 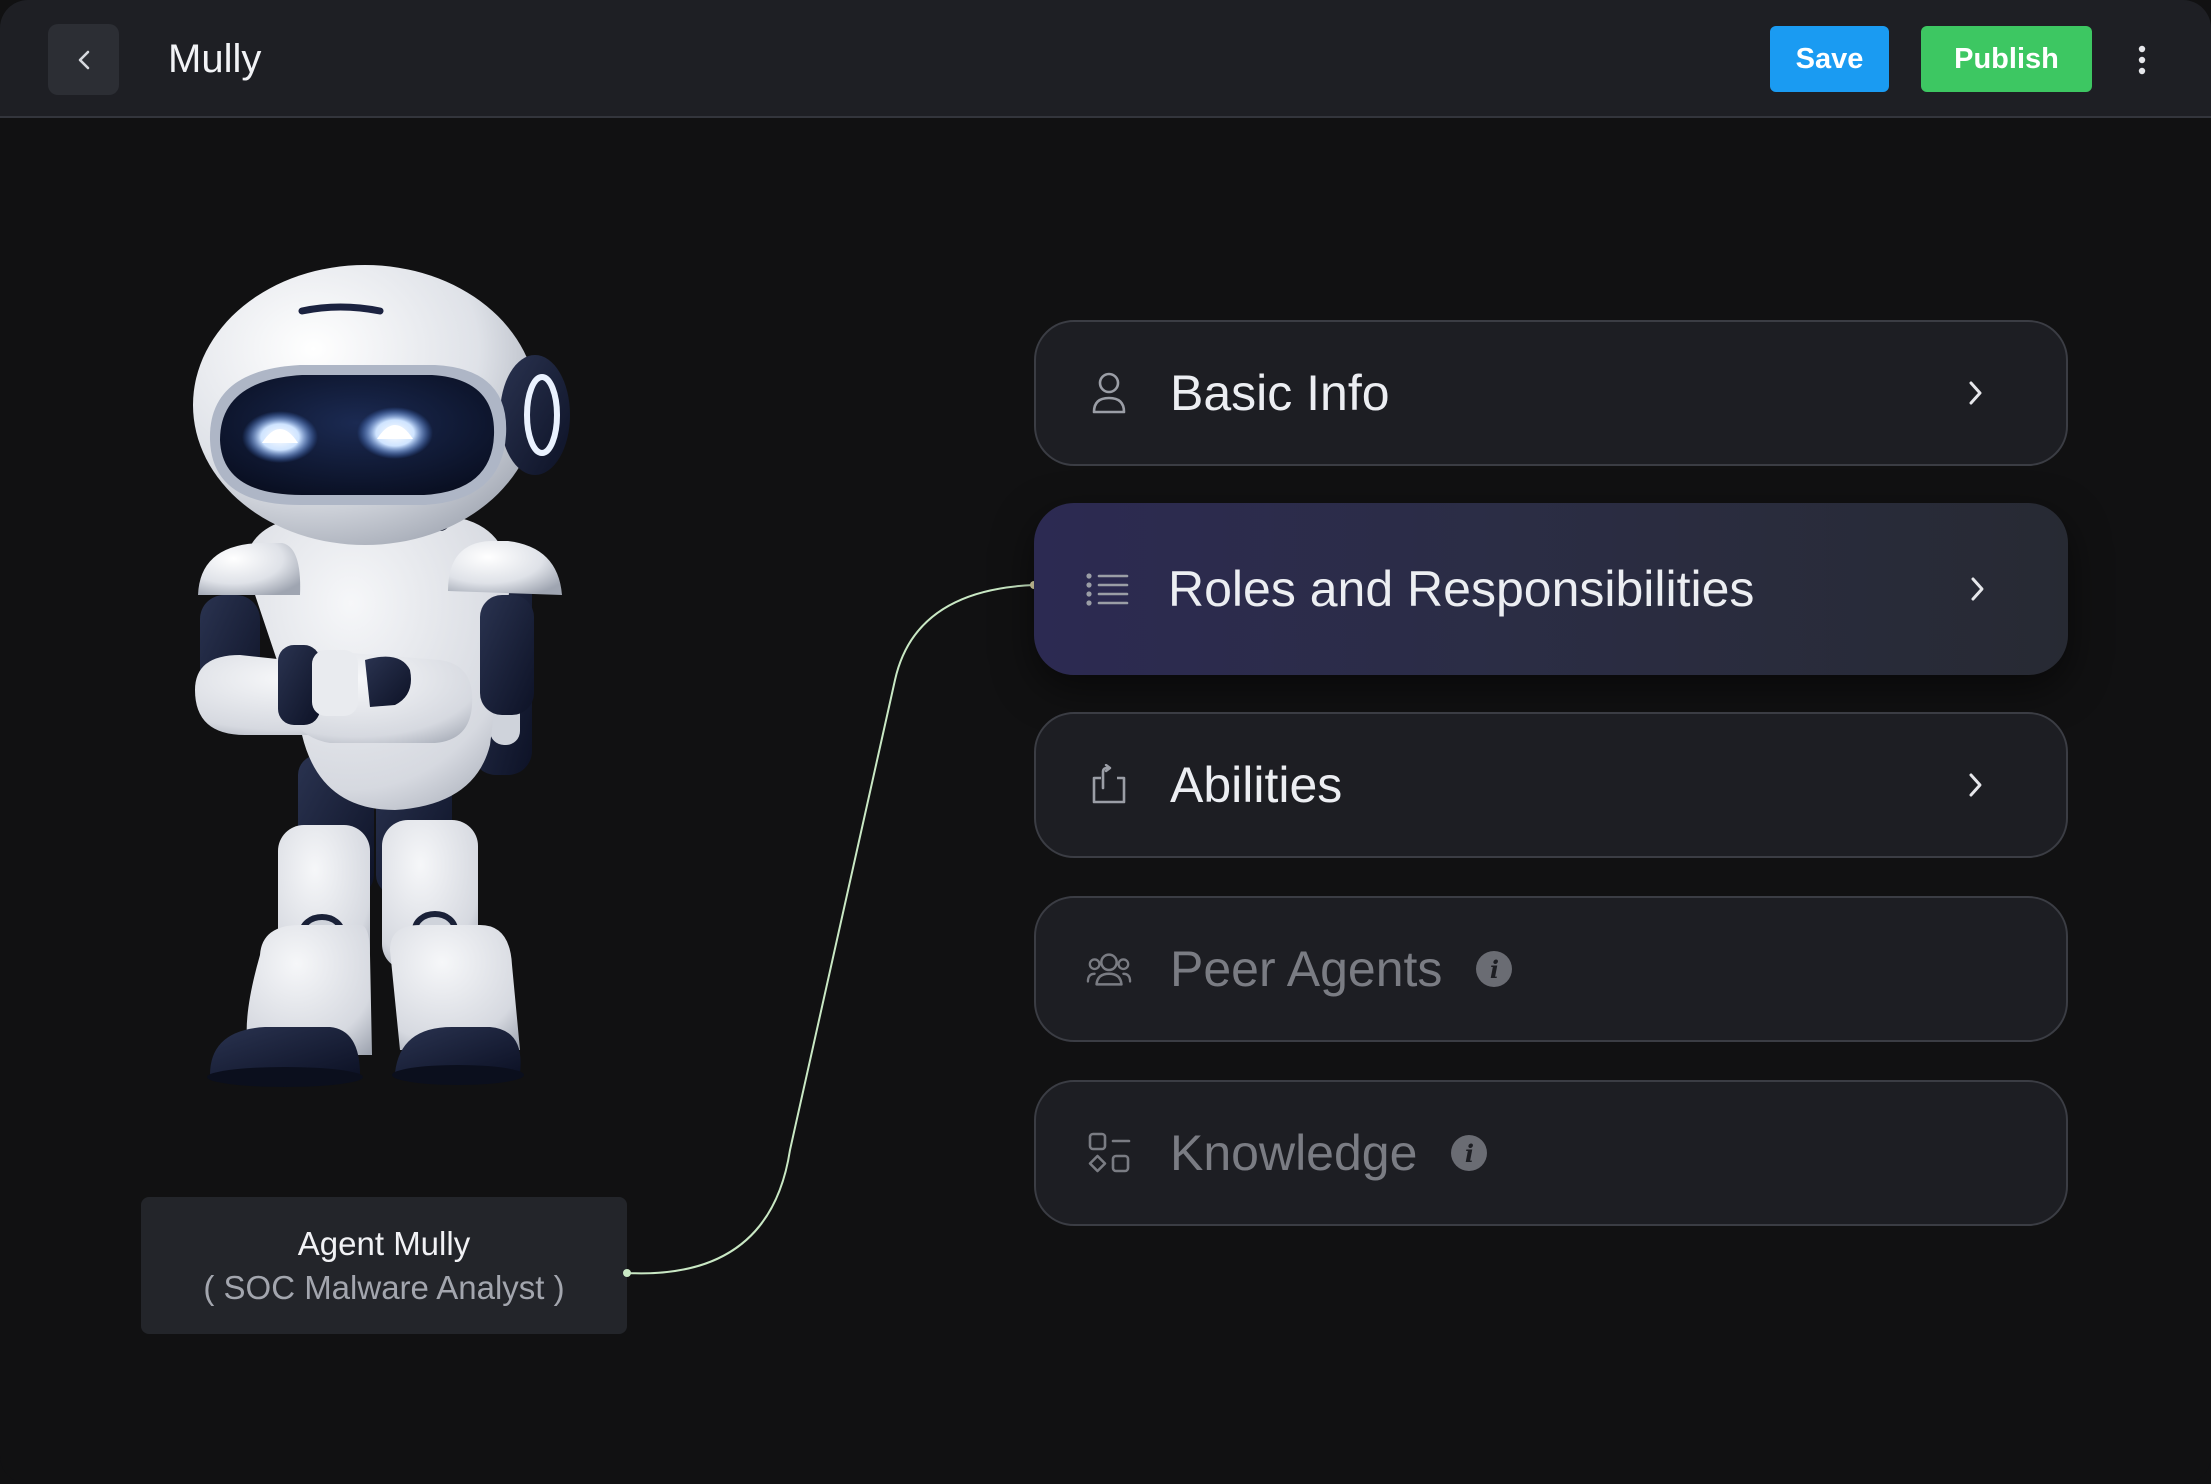 What do you see at coordinates (1551, 969) in the screenshot?
I see `menu-item-peer-agents: Peer Agents i` at bounding box center [1551, 969].